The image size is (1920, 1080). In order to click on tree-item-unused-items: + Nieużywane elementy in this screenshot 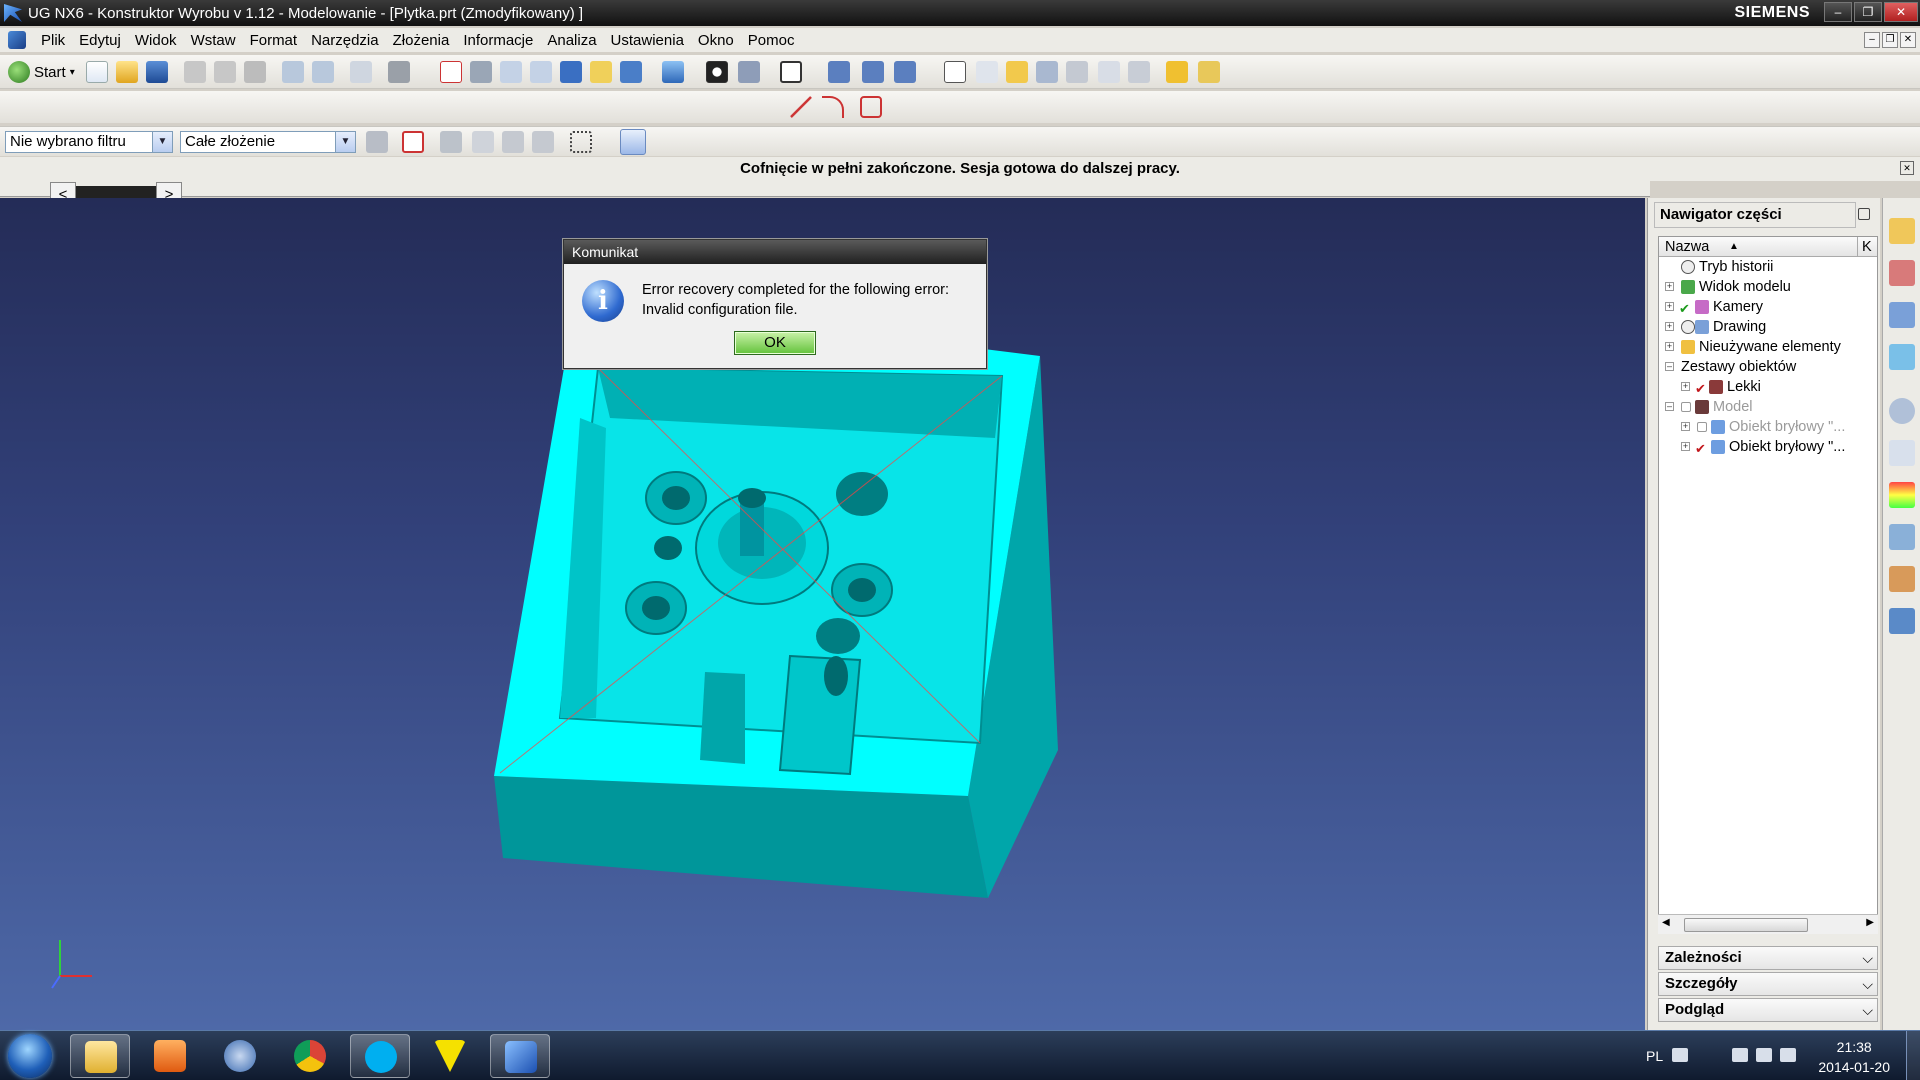, I will do `click(1768, 347)`.